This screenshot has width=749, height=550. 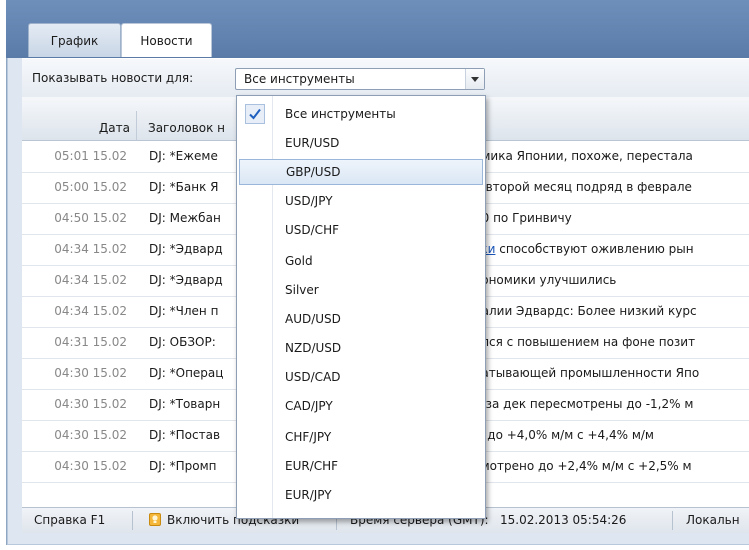 I want to click on instrument-select-value: Все инструменты, so click(x=299, y=79).